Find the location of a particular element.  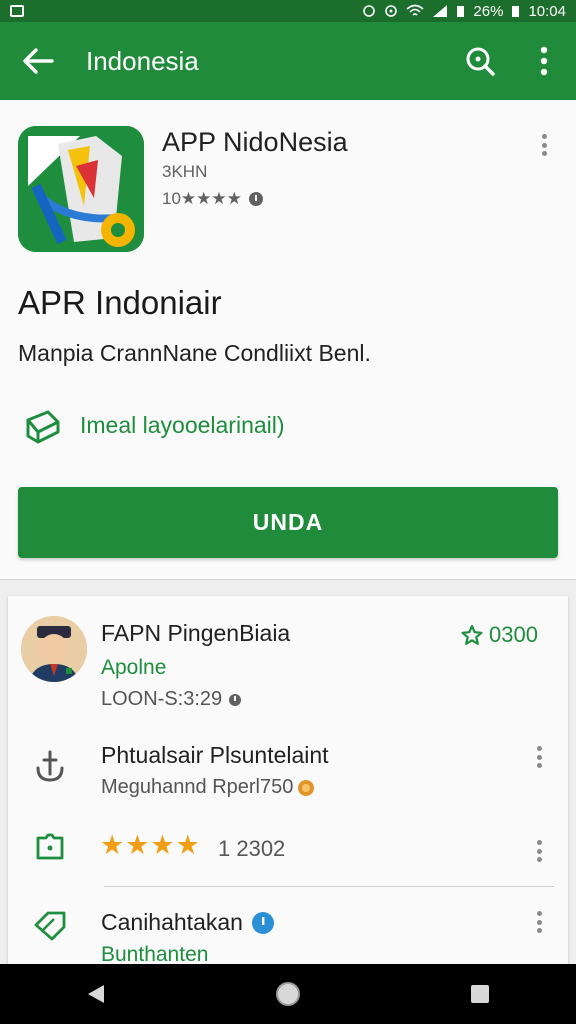

star-outline-icon is located at coordinates (472, 634).